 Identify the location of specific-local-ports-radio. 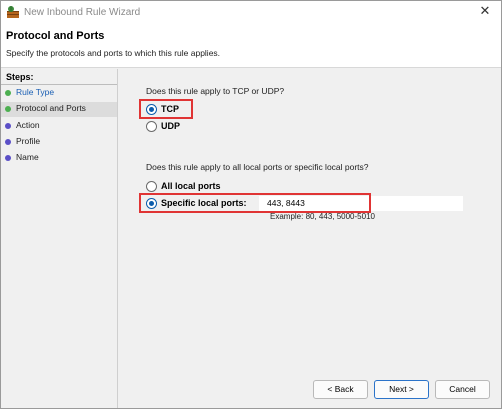
(151, 203).